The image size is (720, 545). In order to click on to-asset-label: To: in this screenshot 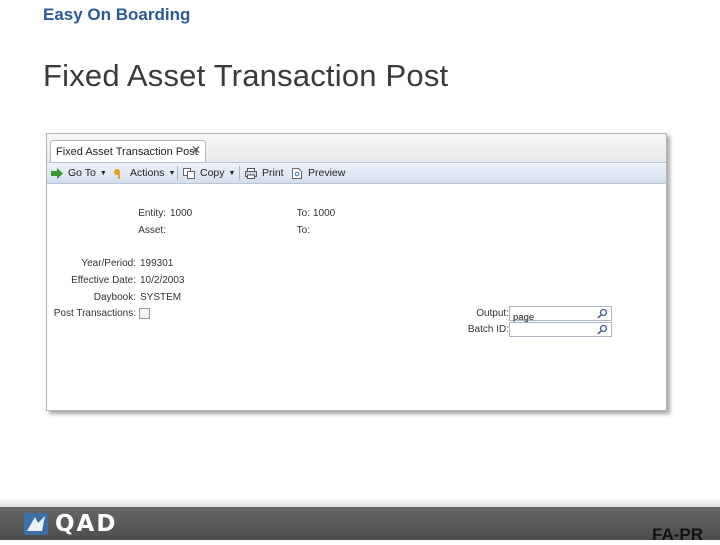, I will do `click(303, 230)`.